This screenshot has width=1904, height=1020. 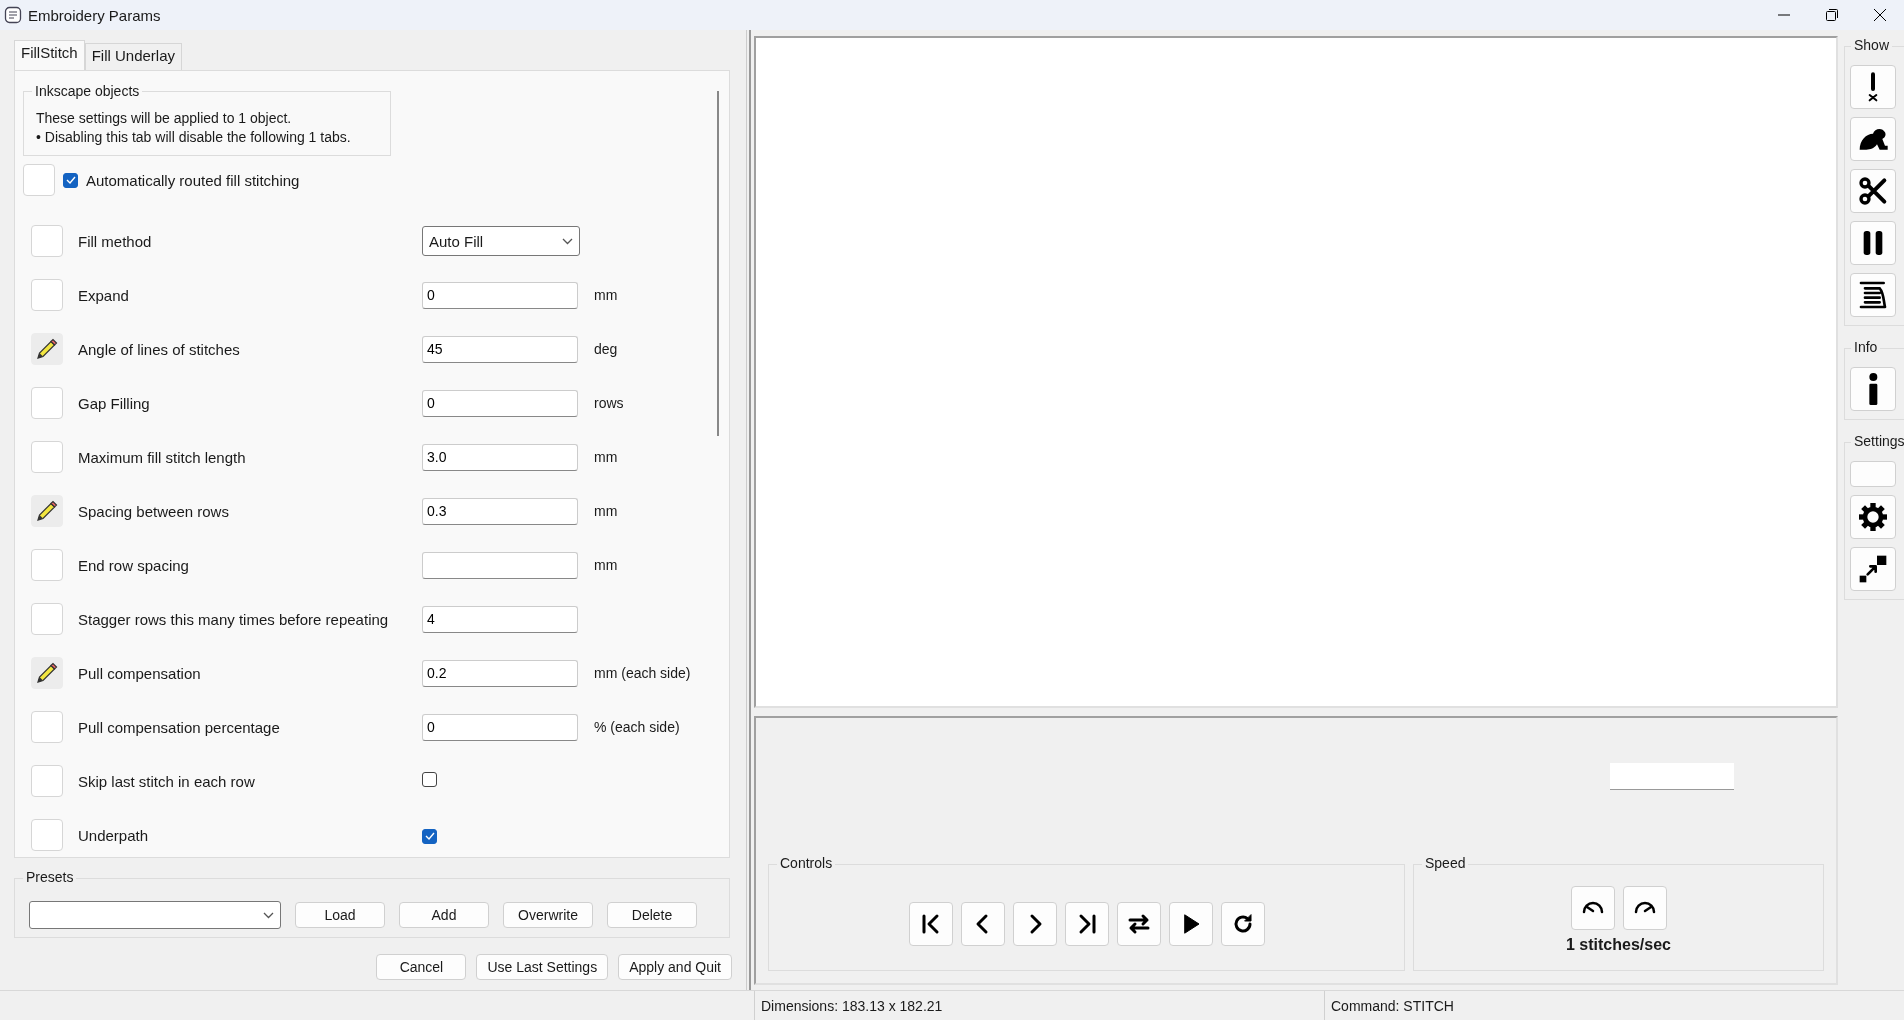 I want to click on param-label: Spacing between rows, so click(x=154, y=511).